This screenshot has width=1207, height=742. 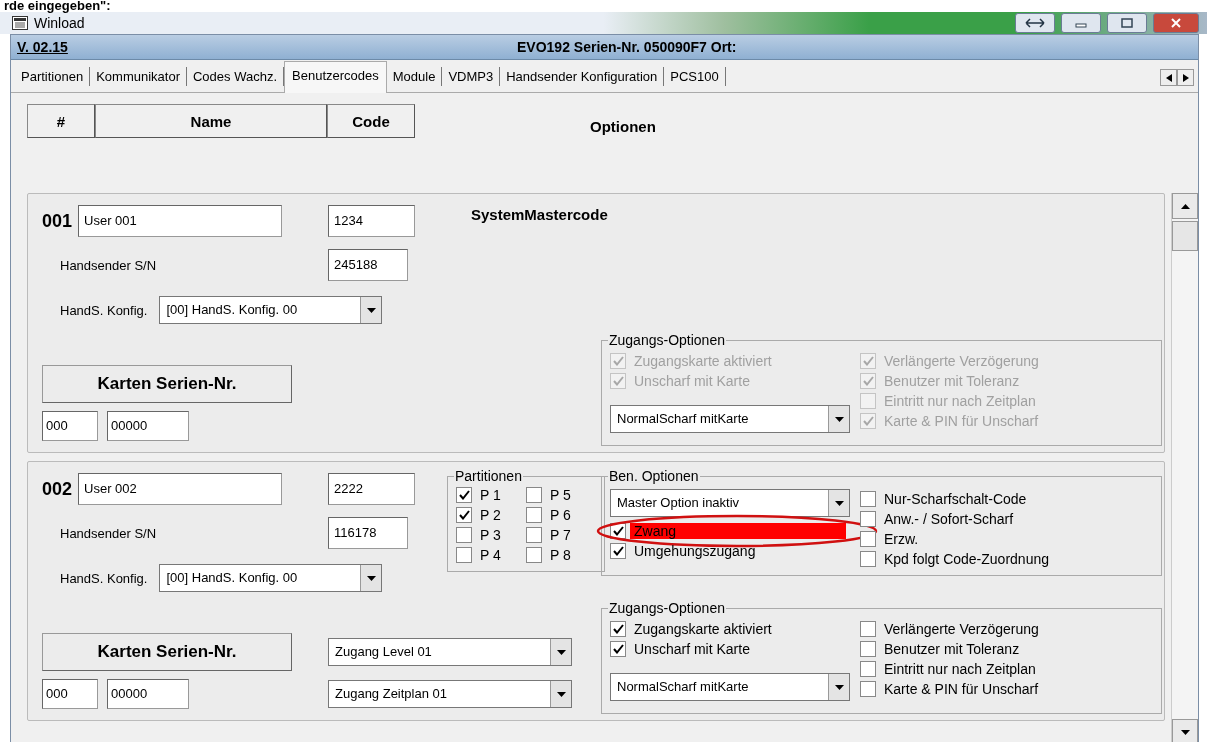 What do you see at coordinates (1184, 467) in the screenshot?
I see `scrollbar` at bounding box center [1184, 467].